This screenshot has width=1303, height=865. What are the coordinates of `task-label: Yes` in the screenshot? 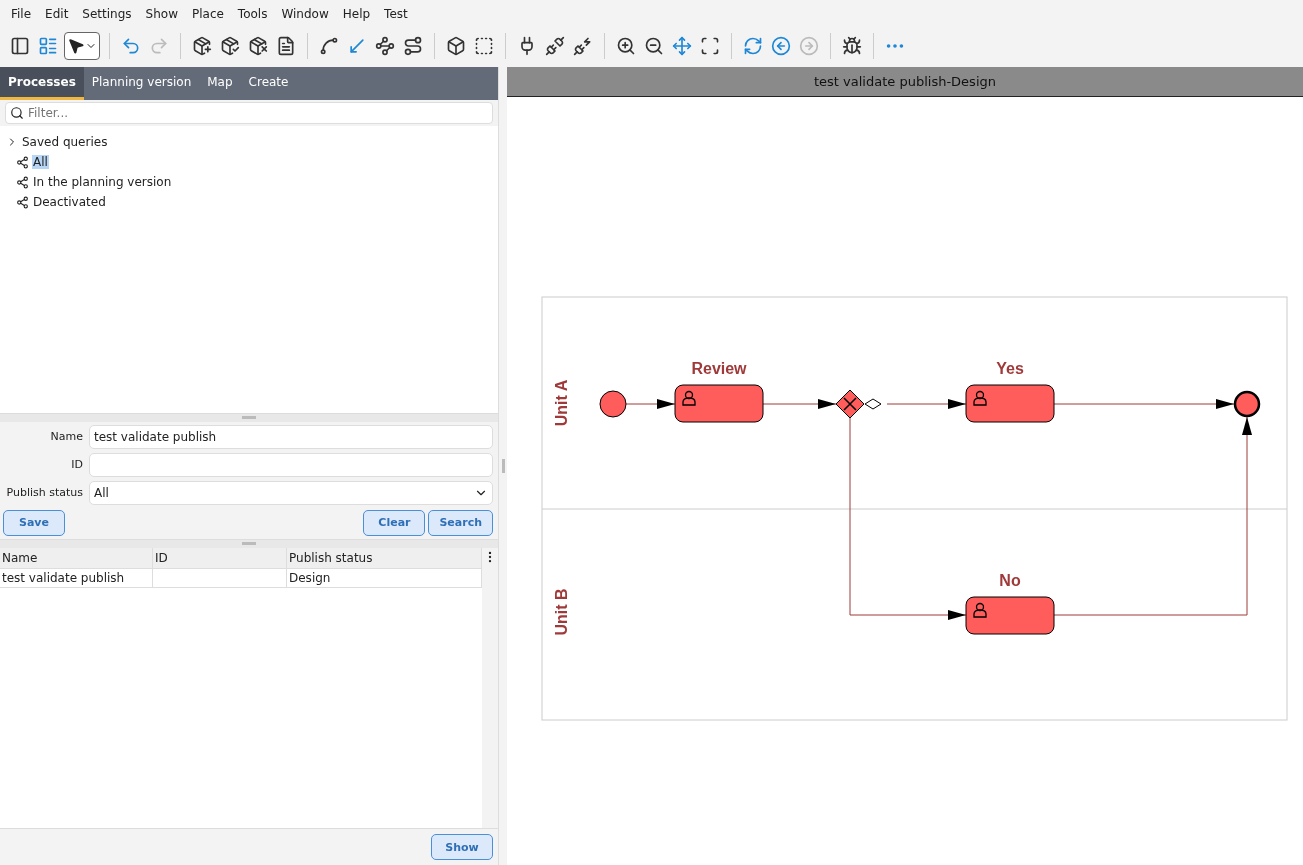 It's located at (1010, 368).